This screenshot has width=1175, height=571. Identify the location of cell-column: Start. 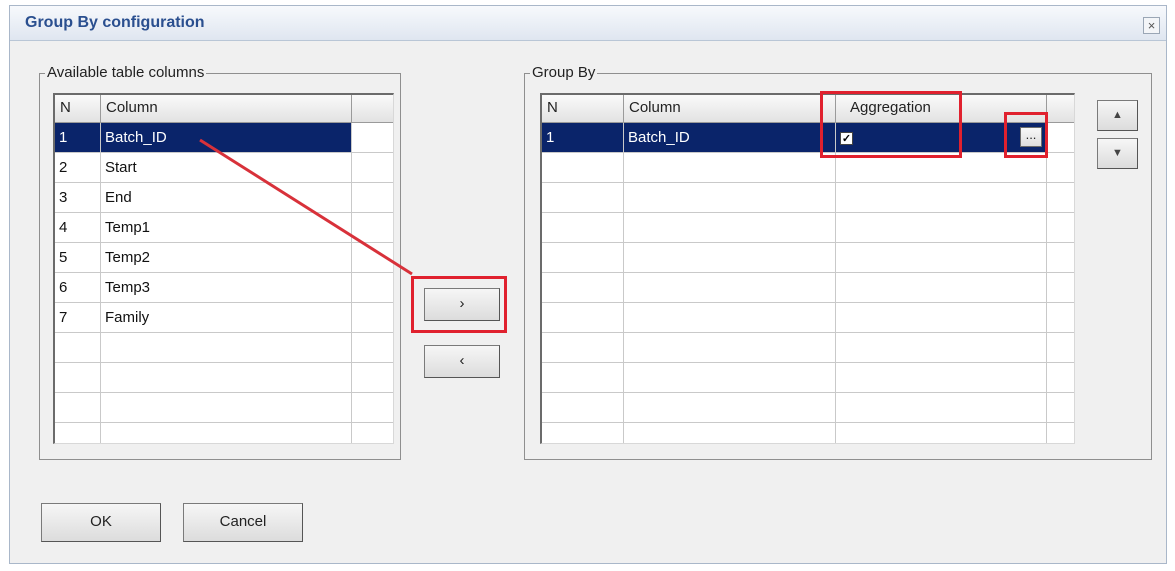
(226, 168).